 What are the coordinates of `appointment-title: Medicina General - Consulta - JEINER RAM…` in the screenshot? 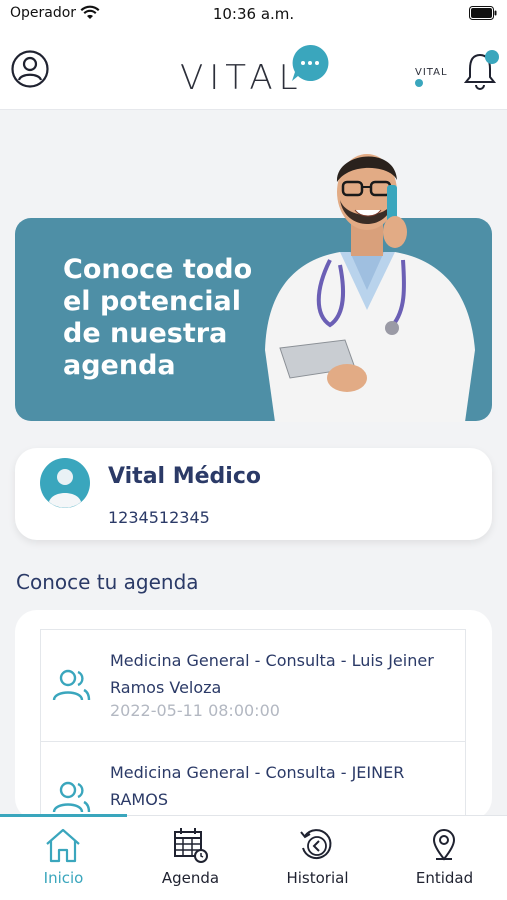 It's located at (257, 786).